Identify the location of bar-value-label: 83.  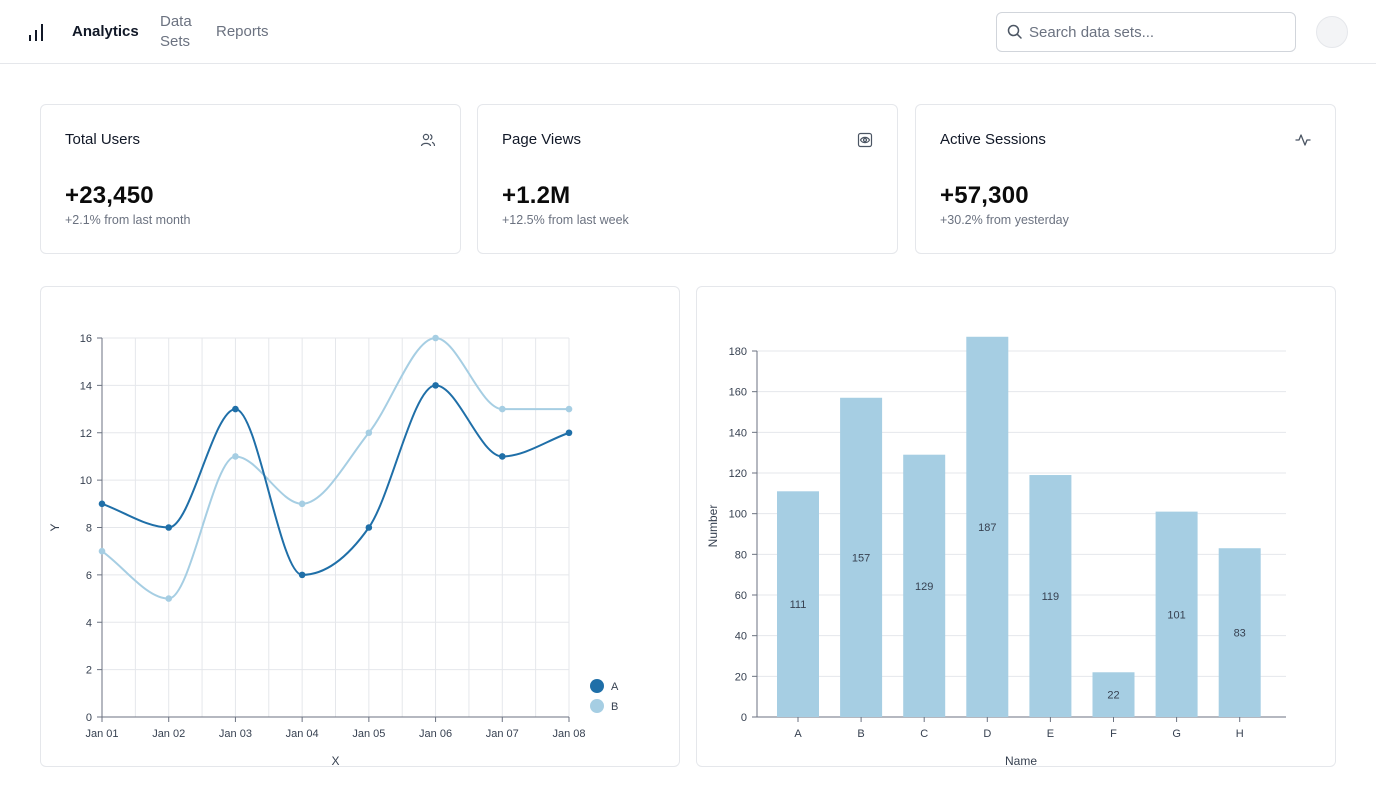
(1240, 634).